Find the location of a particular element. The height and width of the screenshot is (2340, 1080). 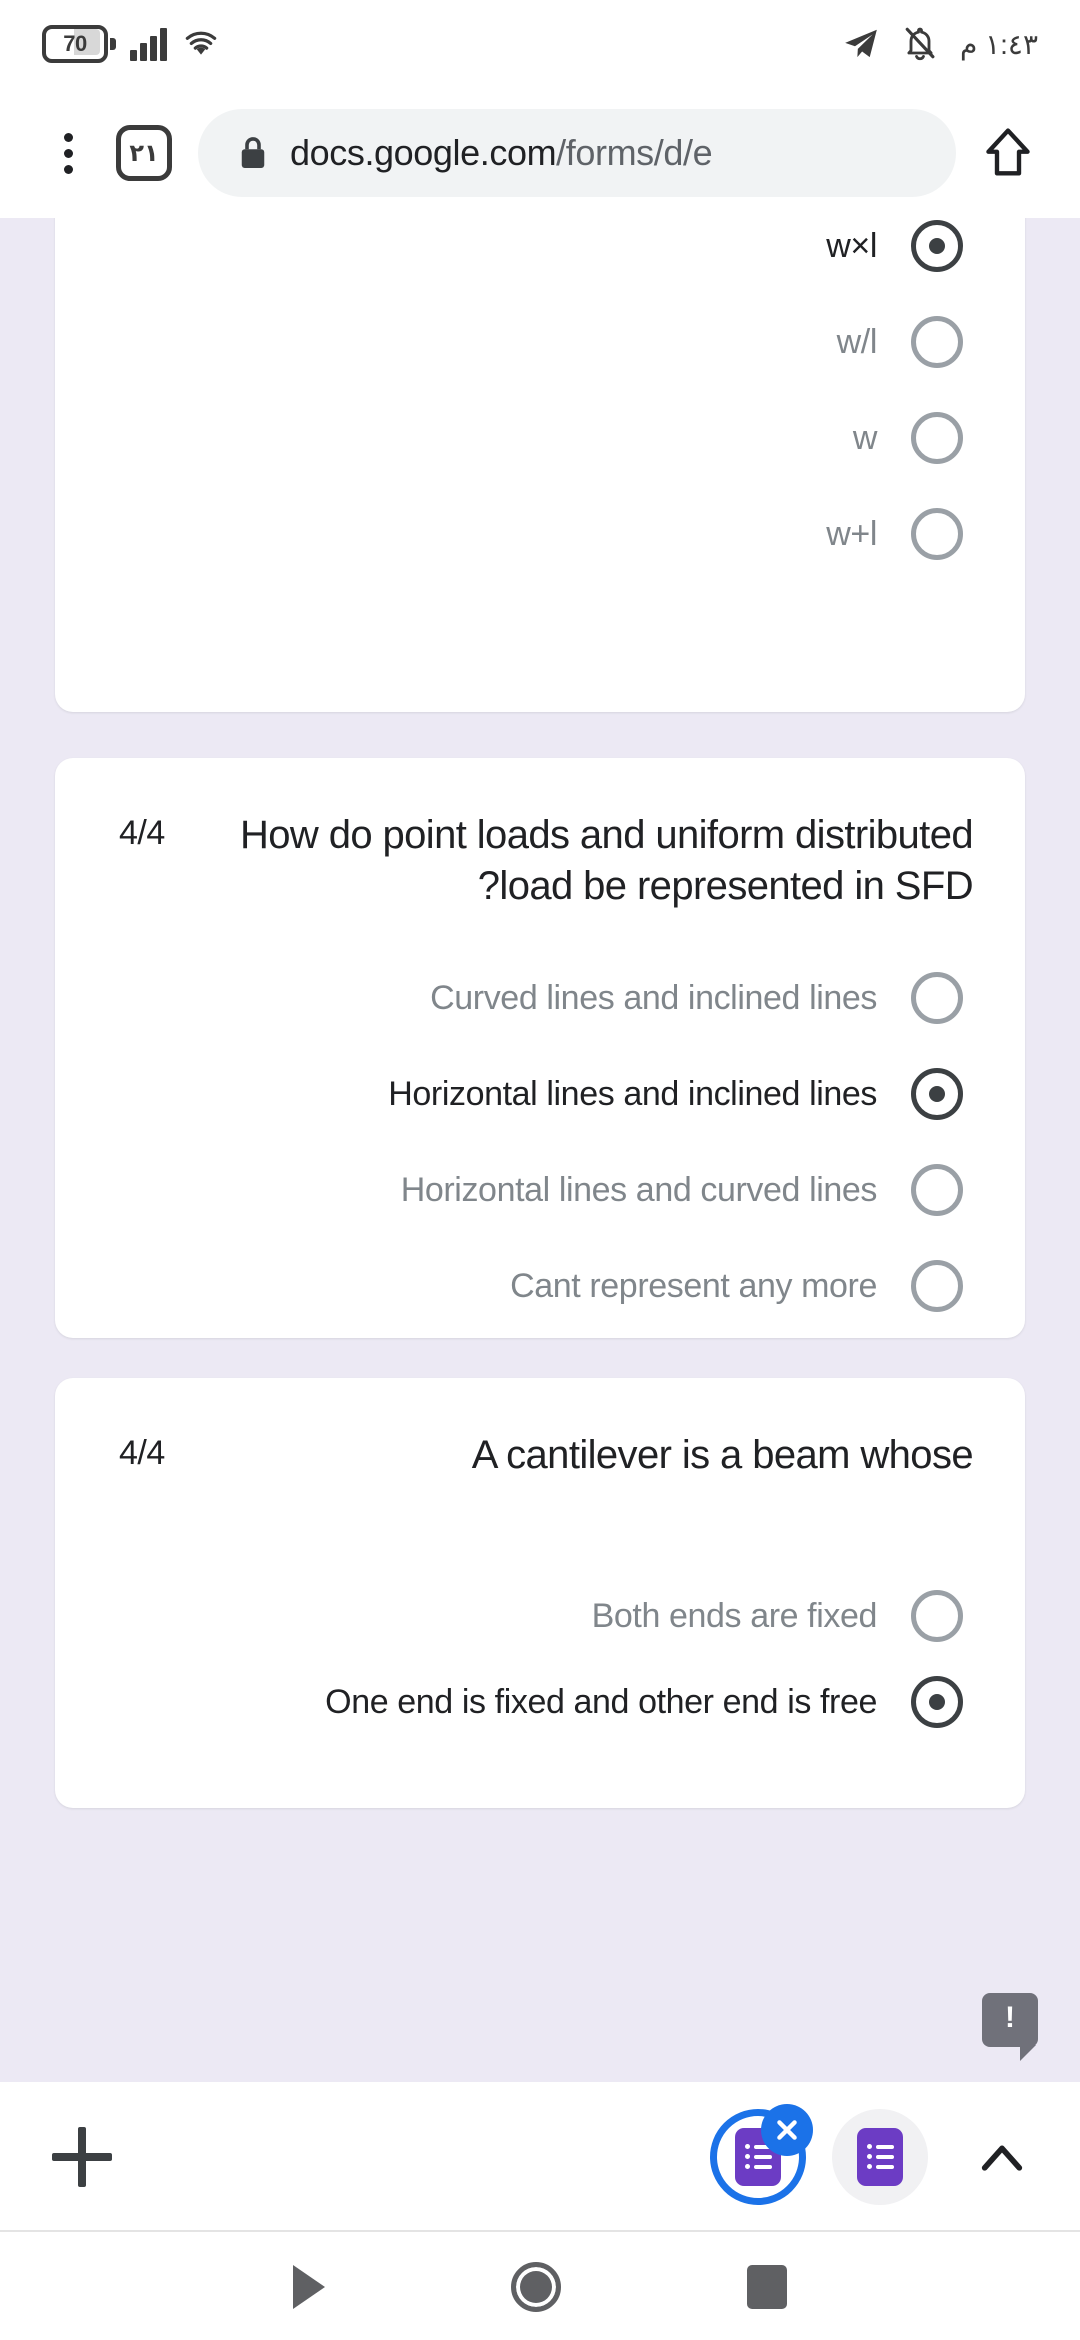

tab-strip is located at coordinates (819, 2154).